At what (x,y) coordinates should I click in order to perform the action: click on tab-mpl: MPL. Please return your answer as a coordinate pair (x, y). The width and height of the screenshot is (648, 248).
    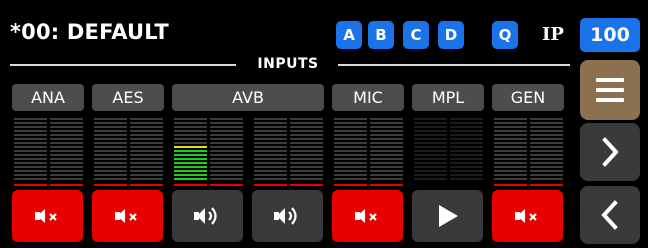
    Looking at the image, I should click on (448, 97).